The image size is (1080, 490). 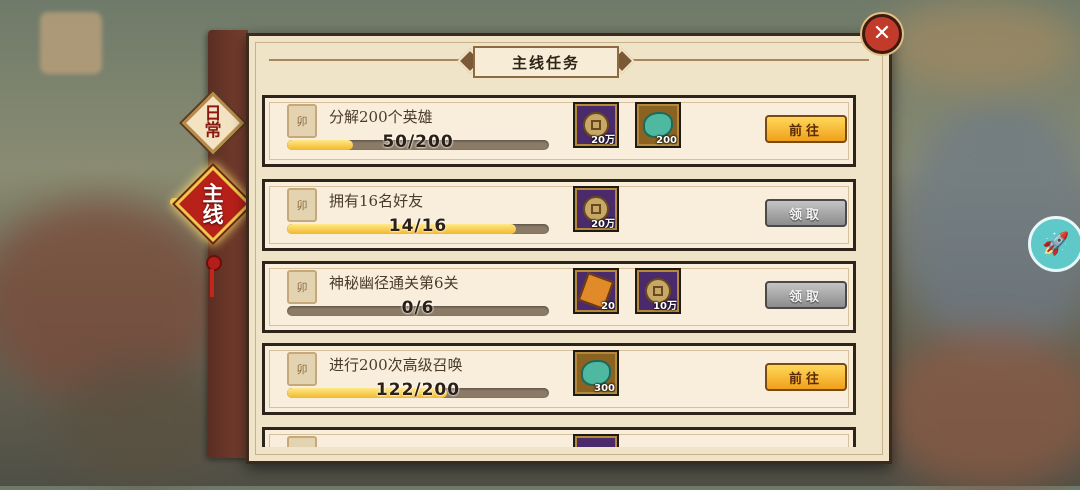 I want to click on reward-count: 300, so click(x=604, y=388).